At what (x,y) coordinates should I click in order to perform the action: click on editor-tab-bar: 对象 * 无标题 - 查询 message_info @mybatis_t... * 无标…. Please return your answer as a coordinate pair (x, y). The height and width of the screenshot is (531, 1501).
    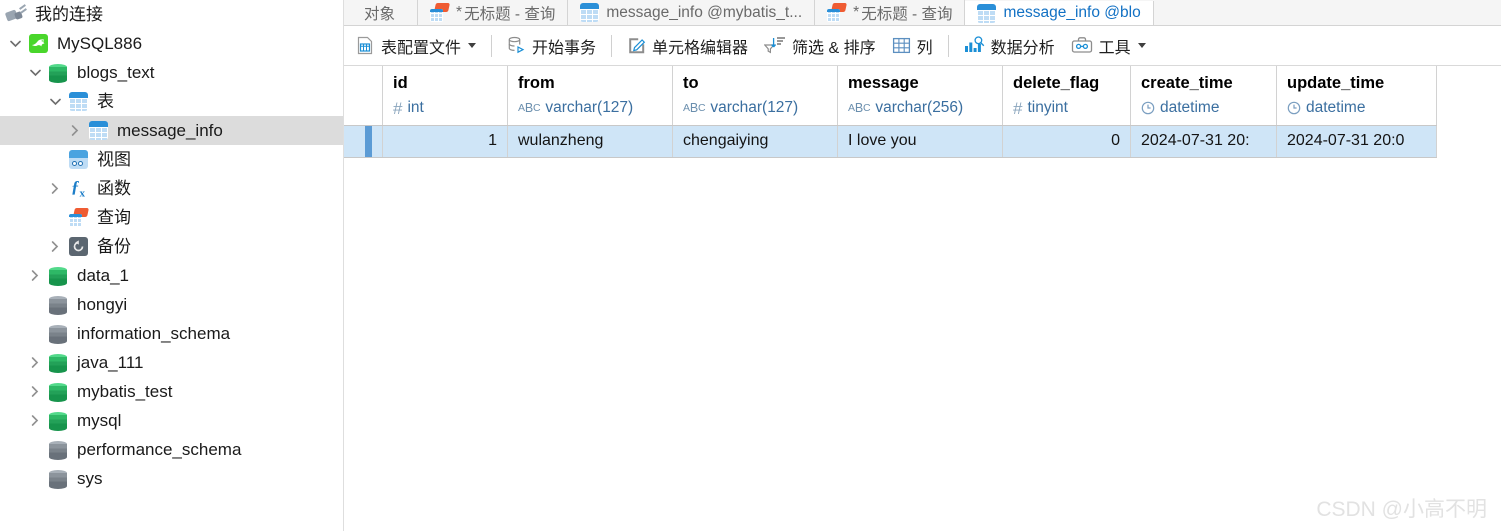
    Looking at the image, I should click on (922, 13).